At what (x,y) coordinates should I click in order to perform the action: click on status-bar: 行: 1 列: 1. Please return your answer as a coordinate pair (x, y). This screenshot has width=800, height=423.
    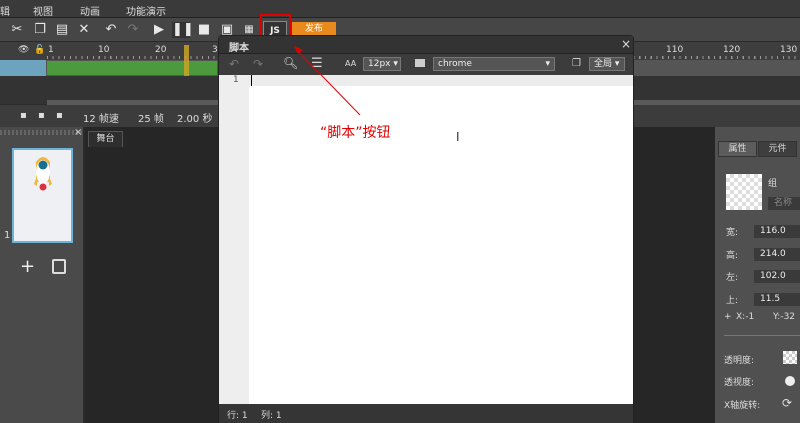
    Looking at the image, I should click on (426, 413).